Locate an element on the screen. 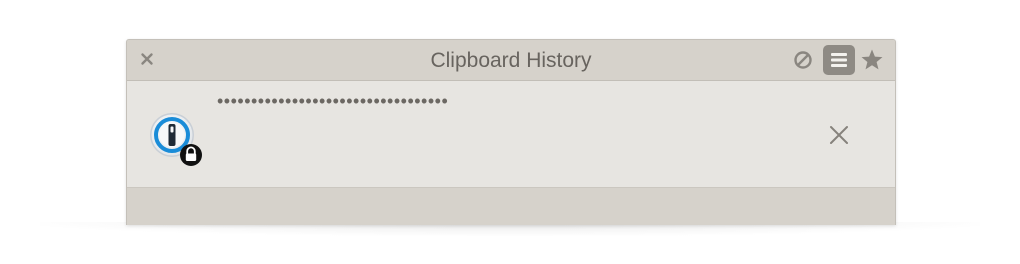  remove-icon is located at coordinates (839, 135).